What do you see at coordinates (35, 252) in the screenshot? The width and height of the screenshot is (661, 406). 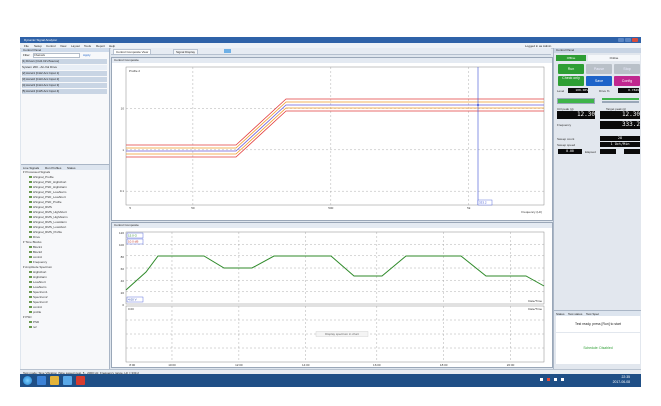 I see `tree-item: Block2` at bounding box center [35, 252].